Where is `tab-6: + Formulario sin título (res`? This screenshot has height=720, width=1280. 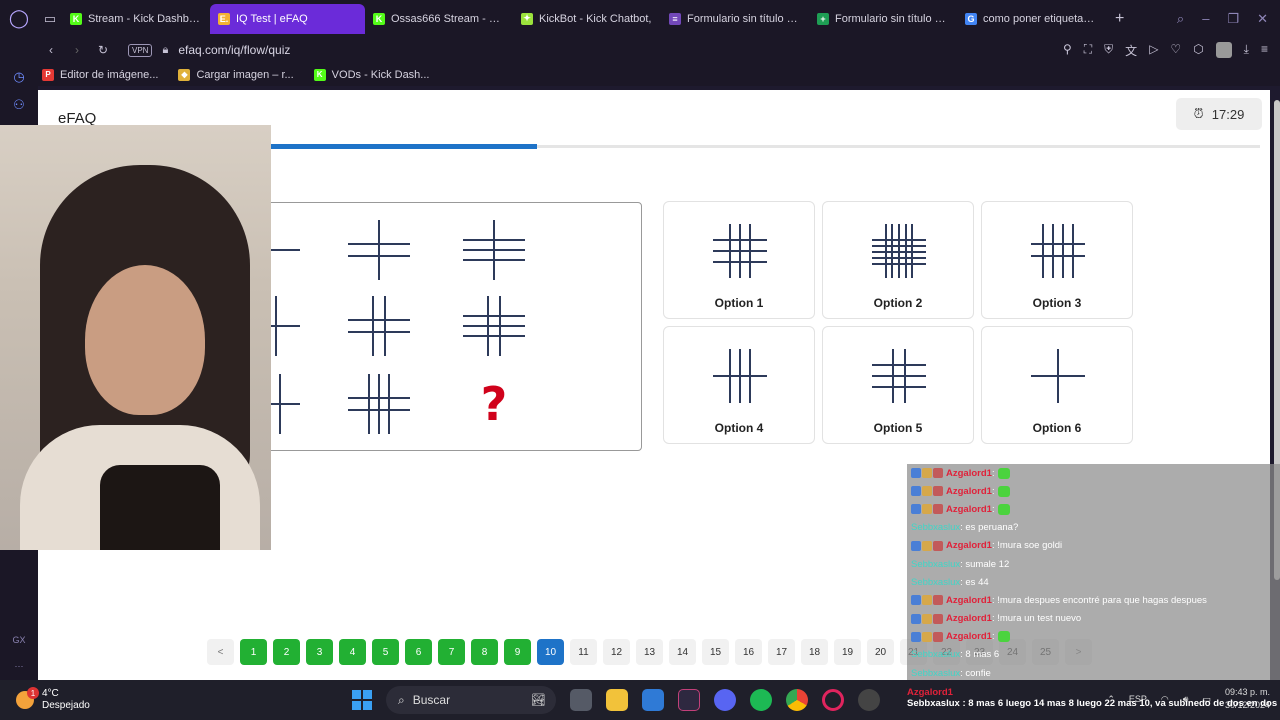 tab-6: + Formulario sin título (res is located at coordinates (883, 19).